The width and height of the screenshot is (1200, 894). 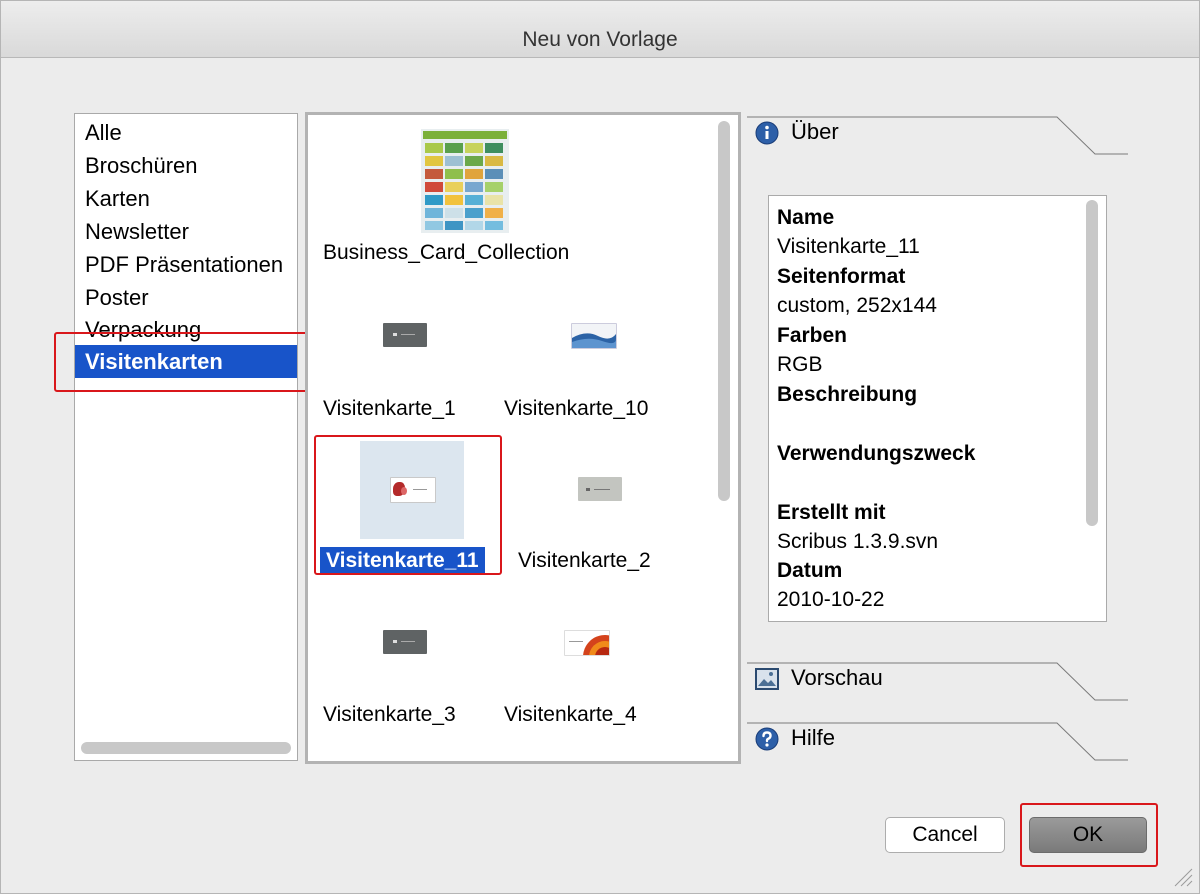 What do you see at coordinates (570, 715) in the screenshot?
I see `template-label-visitenkarte-4: Visitenkarte_4` at bounding box center [570, 715].